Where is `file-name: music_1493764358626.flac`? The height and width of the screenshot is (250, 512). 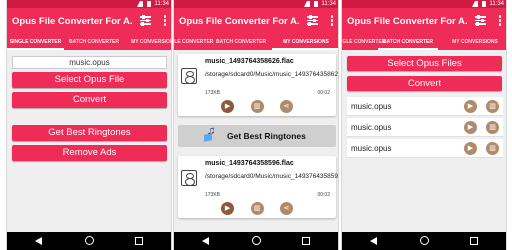
file-name: music_1493764358626.flac is located at coordinates (249, 61).